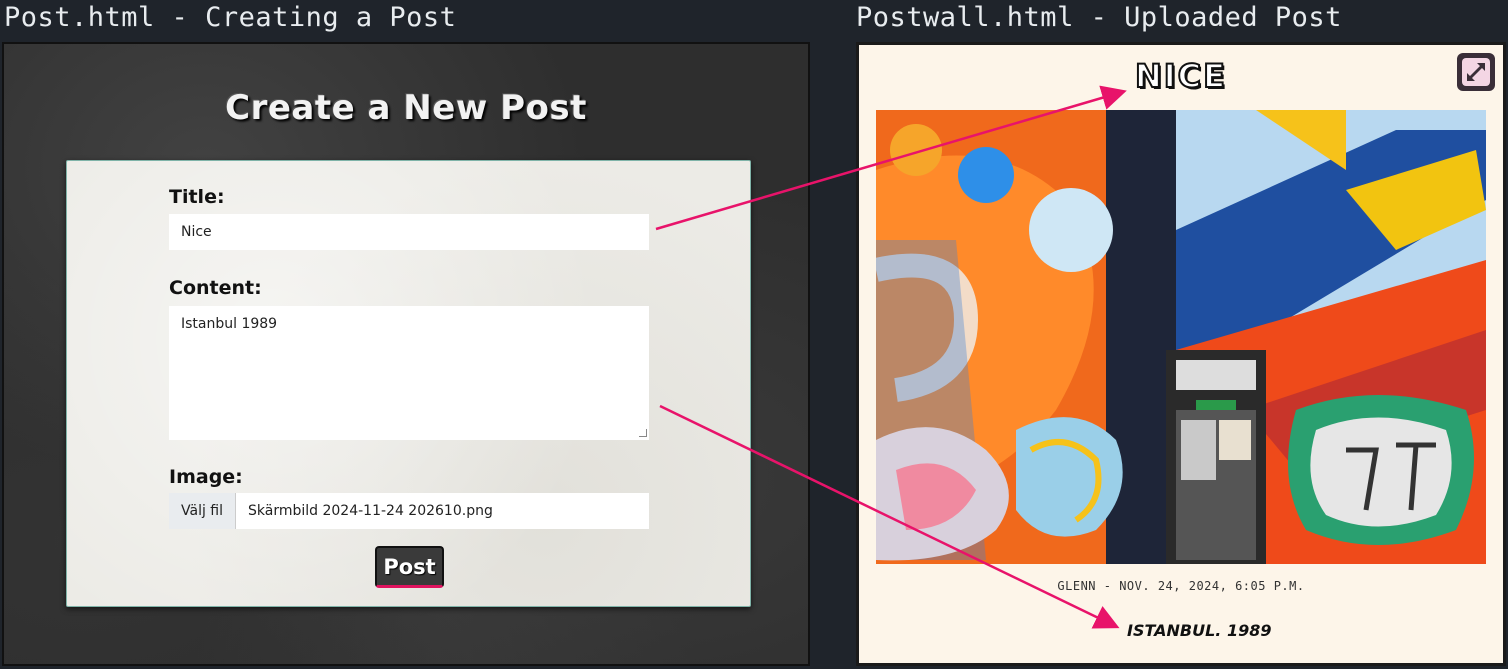  I want to click on expand-arrows-icon, so click(1476, 72).